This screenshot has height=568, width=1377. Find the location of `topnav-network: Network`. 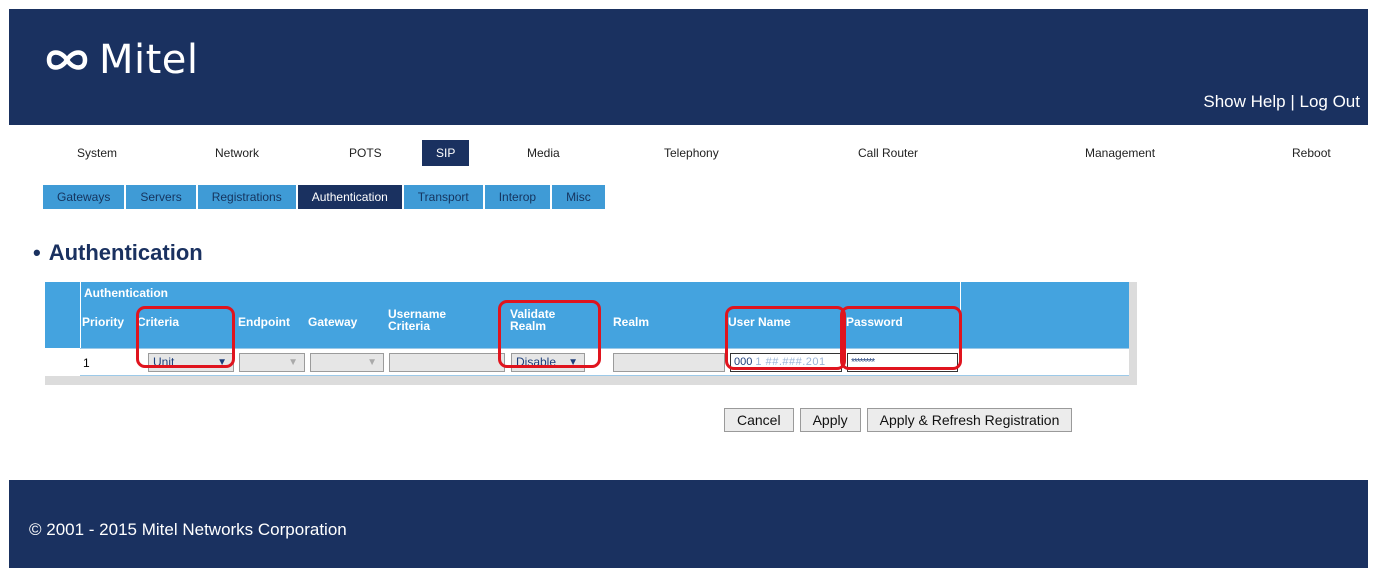

topnav-network: Network is located at coordinates (237, 153).